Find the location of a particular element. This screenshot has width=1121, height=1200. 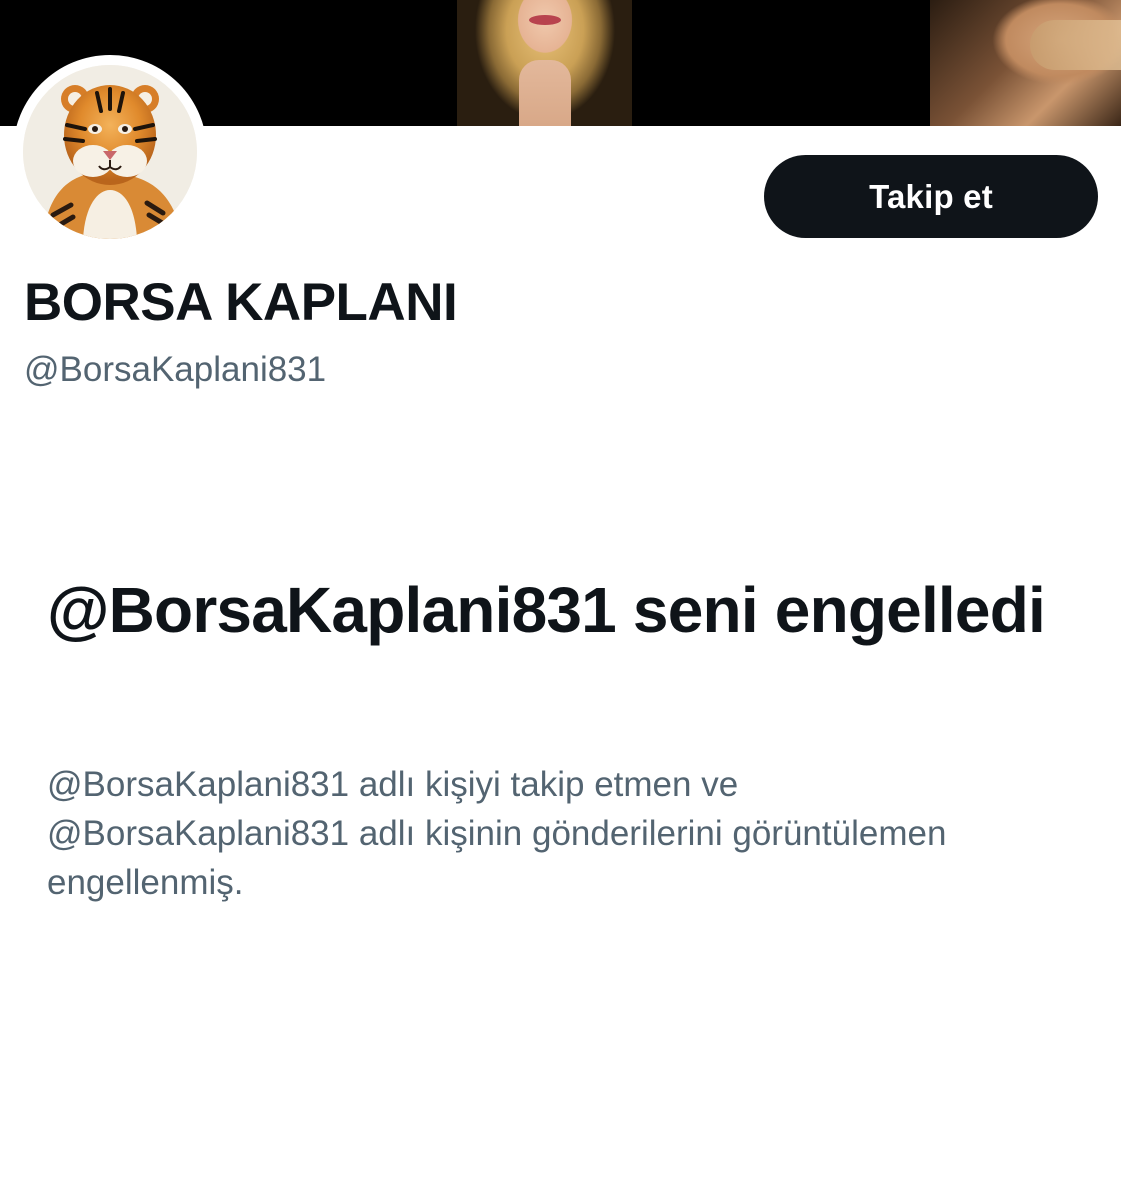

profile-handle: @BorsaKaplani831 is located at coordinates (175, 369).